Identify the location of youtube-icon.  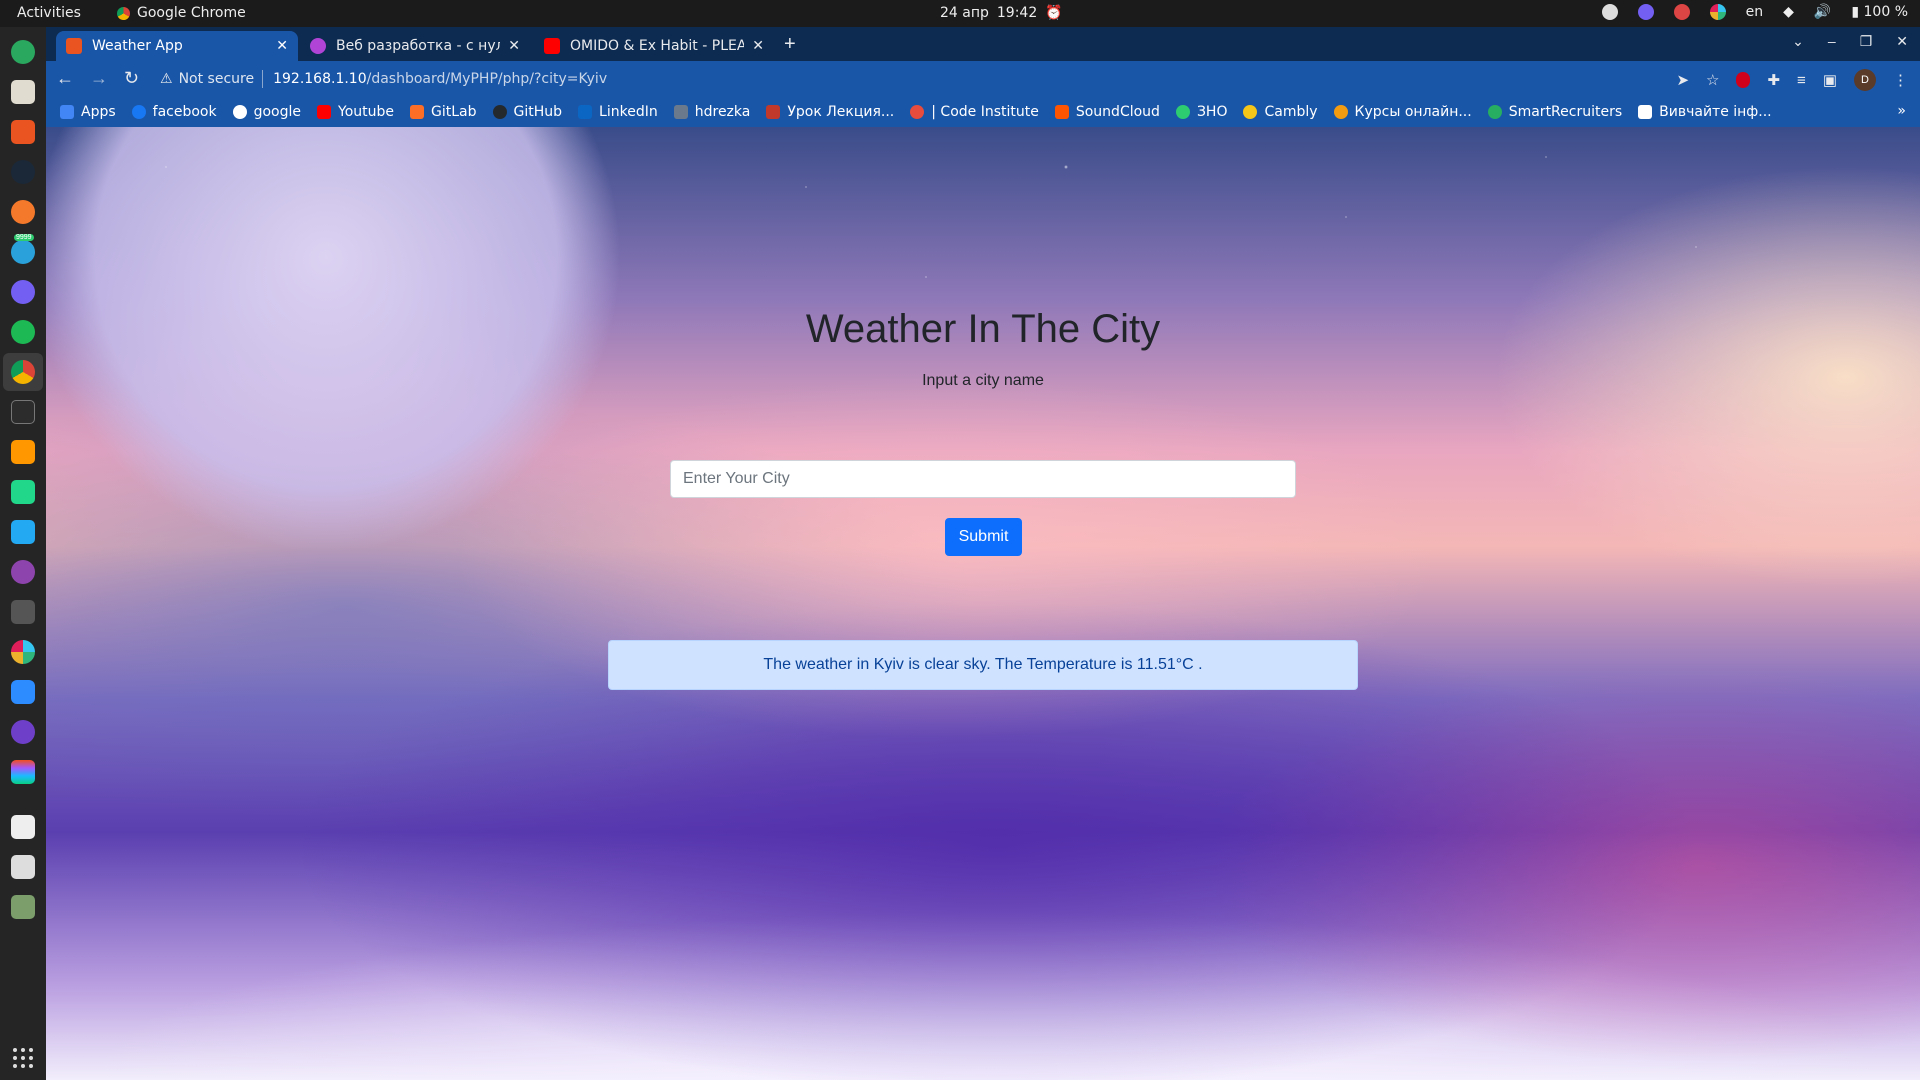
(324, 112).